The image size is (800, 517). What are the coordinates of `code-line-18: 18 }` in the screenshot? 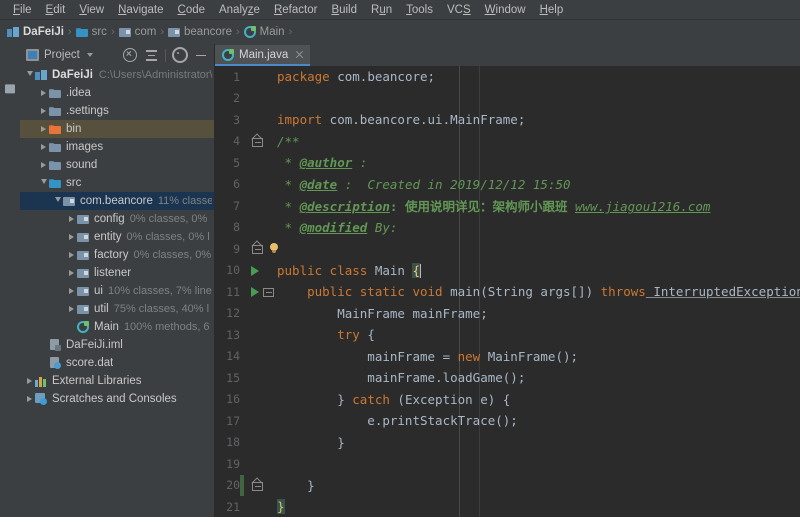 It's located at (507, 443).